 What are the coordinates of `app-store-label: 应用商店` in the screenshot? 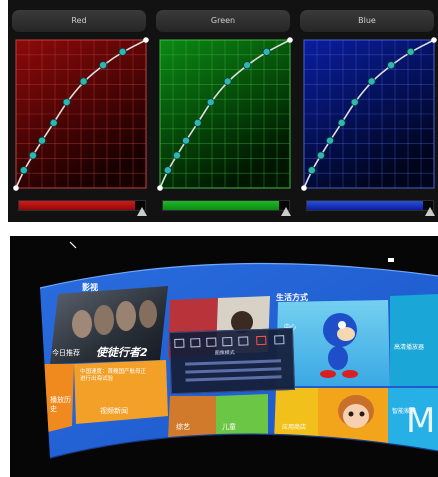 It's located at (294, 427).